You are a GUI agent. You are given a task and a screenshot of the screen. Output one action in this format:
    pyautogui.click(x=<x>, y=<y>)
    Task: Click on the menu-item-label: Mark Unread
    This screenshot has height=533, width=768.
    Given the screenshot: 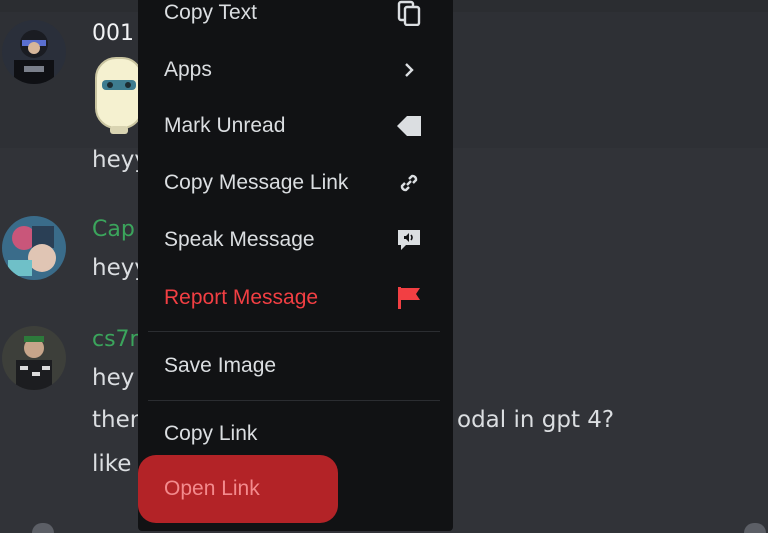 What is the action you would take?
    pyautogui.click(x=225, y=125)
    